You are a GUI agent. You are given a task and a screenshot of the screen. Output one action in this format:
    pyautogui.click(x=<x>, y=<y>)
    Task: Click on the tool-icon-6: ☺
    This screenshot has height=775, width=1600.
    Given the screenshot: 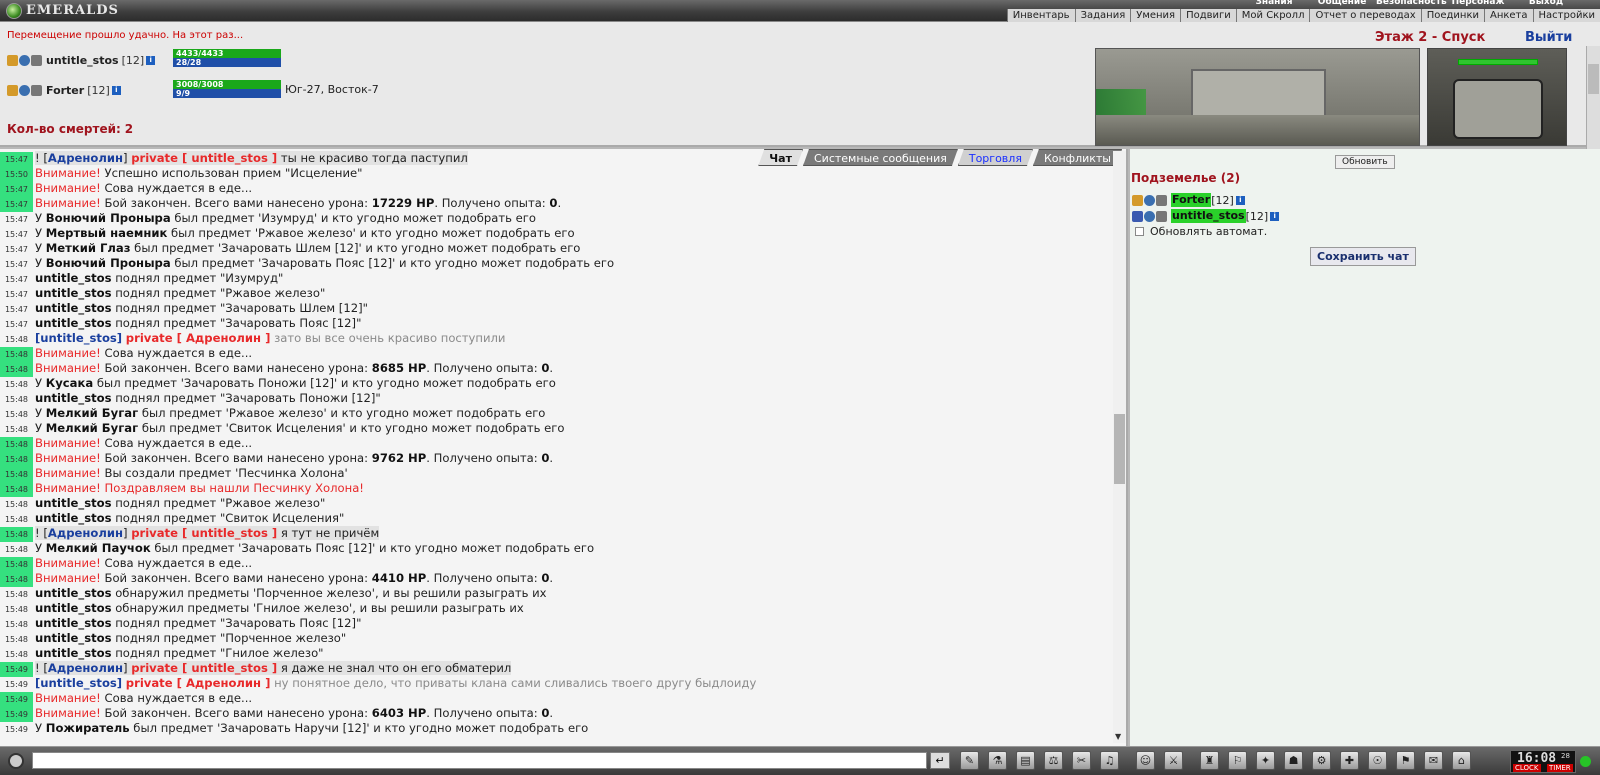 What is the action you would take?
    pyautogui.click(x=1145, y=760)
    